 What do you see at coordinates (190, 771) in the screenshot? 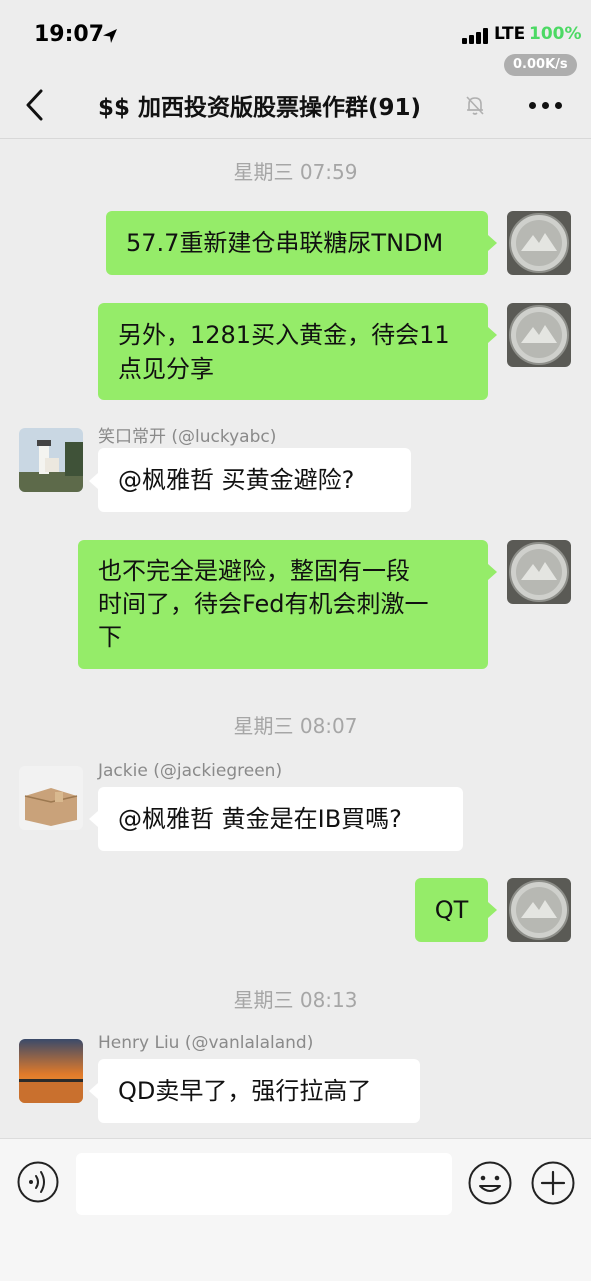
I see `sender-name: Jackie (@jackiegreen)` at bounding box center [190, 771].